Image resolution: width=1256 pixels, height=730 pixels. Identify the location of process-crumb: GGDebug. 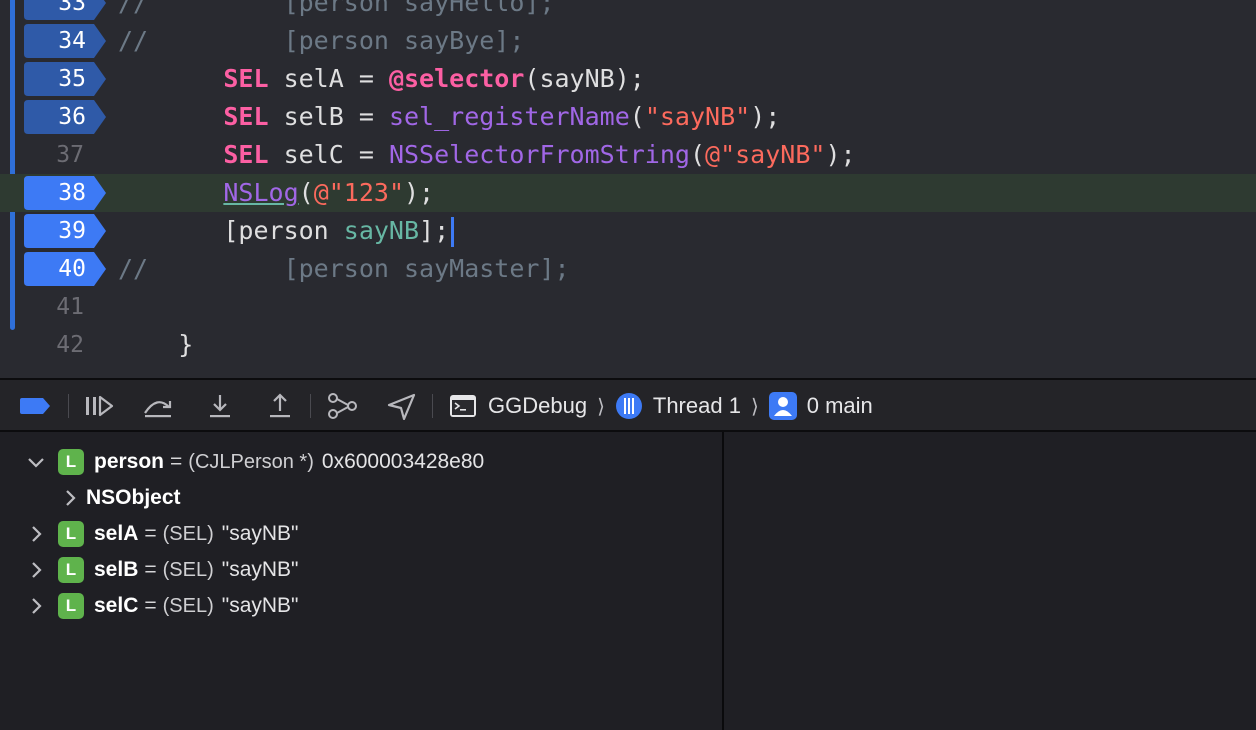
(518, 406).